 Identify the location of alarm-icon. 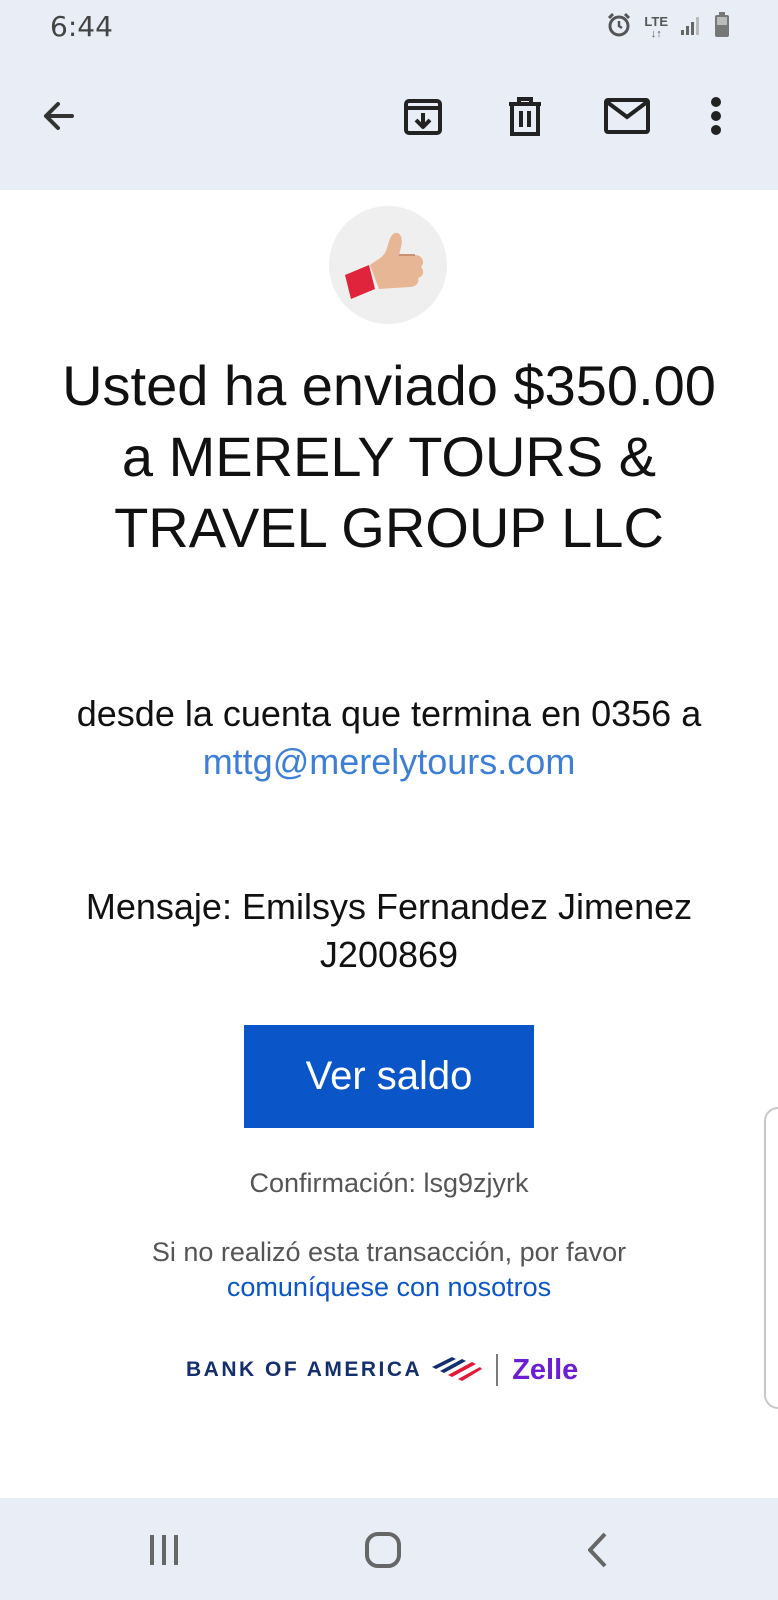
(619, 27).